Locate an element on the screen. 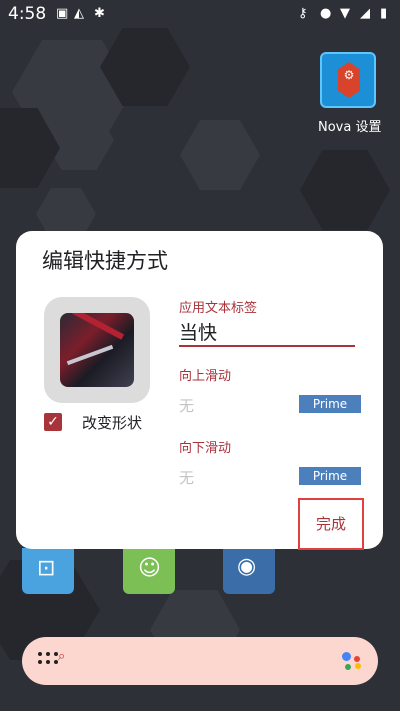  google-assistant-icon is located at coordinates (353, 661).